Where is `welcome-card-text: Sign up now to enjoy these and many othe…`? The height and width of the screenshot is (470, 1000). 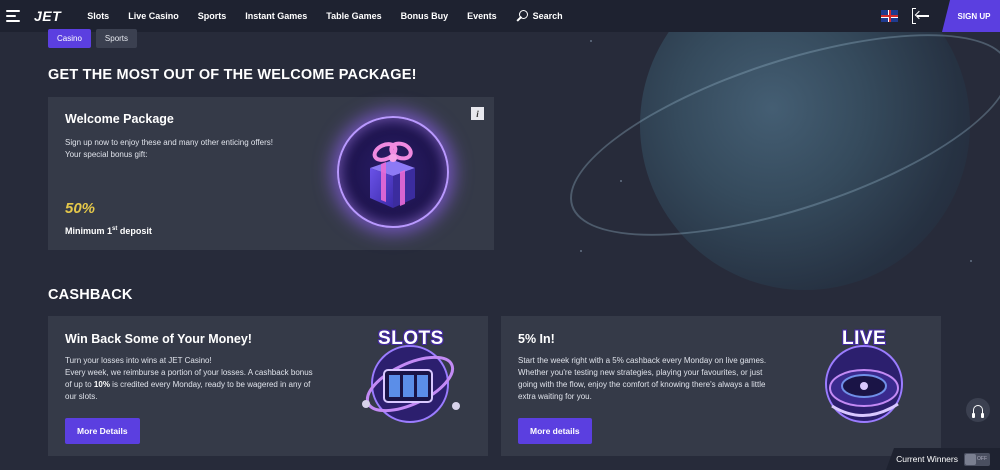 welcome-card-text: Sign up now to enjoy these and many othe… is located at coordinates (185, 149).